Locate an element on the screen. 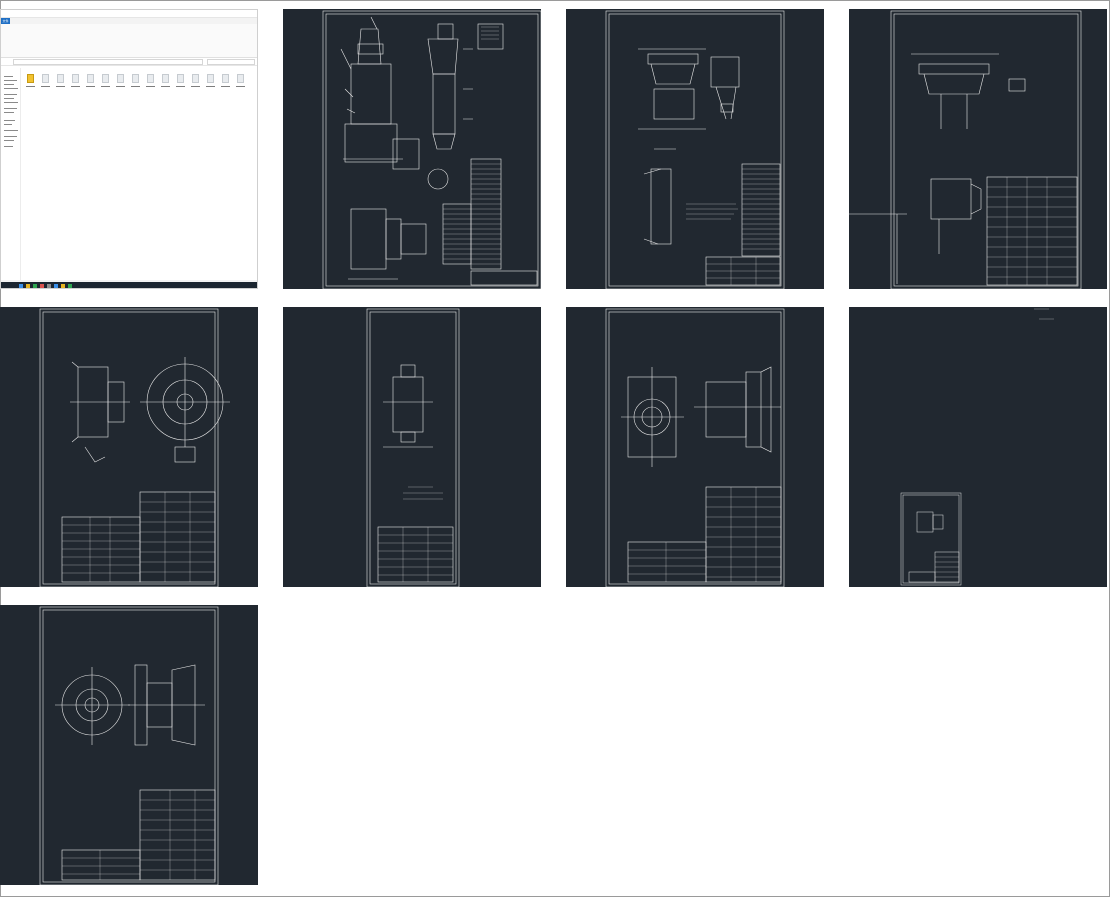 This screenshot has height=897, width=1110. drawing-small-sheet is located at coordinates (977, 447).